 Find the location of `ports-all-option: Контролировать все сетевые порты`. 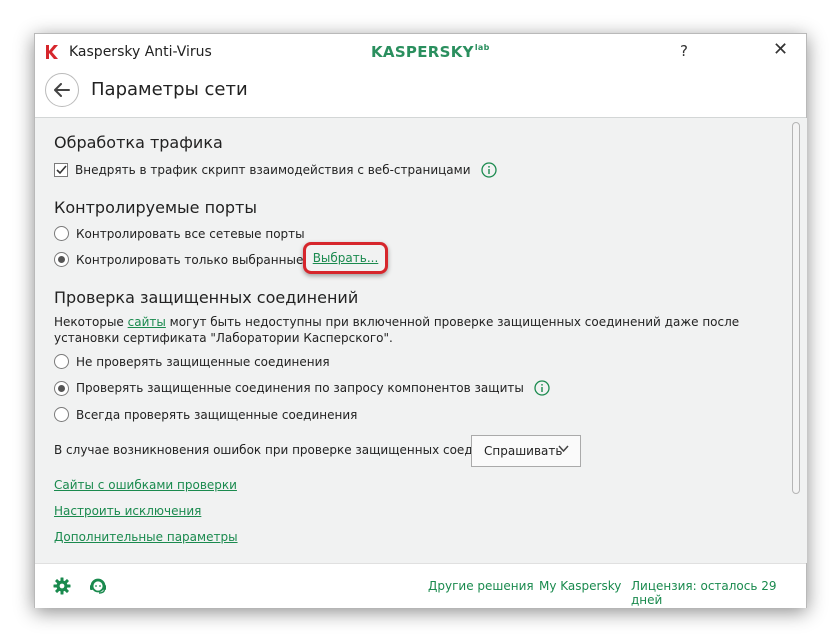

ports-all-option: Контролировать все сетевые порты is located at coordinates (179, 233).